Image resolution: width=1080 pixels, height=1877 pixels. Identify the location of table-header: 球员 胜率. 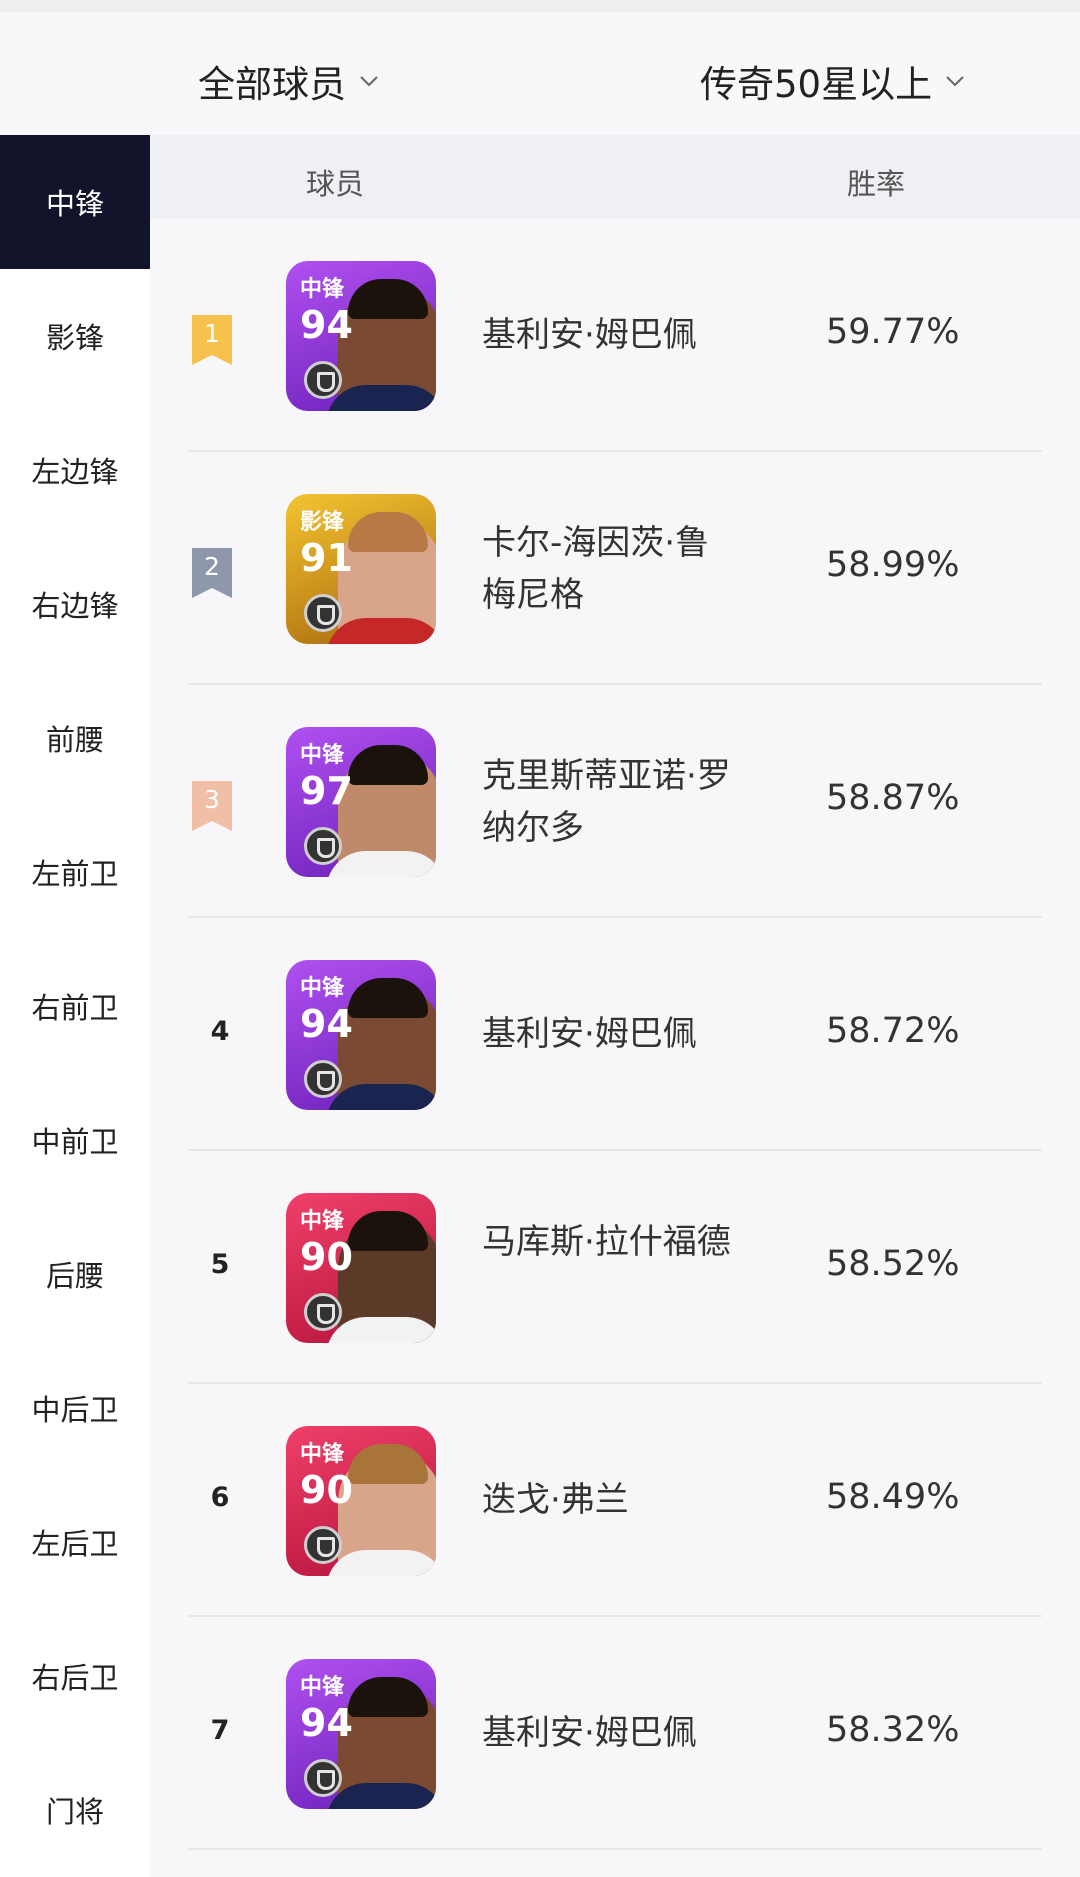
(615, 177).